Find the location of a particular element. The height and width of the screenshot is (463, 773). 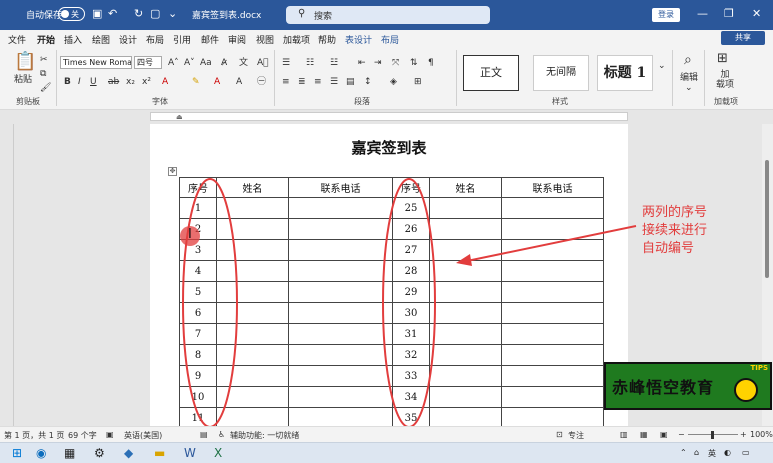

notification-icon: ▭ is located at coordinates (746, 452).